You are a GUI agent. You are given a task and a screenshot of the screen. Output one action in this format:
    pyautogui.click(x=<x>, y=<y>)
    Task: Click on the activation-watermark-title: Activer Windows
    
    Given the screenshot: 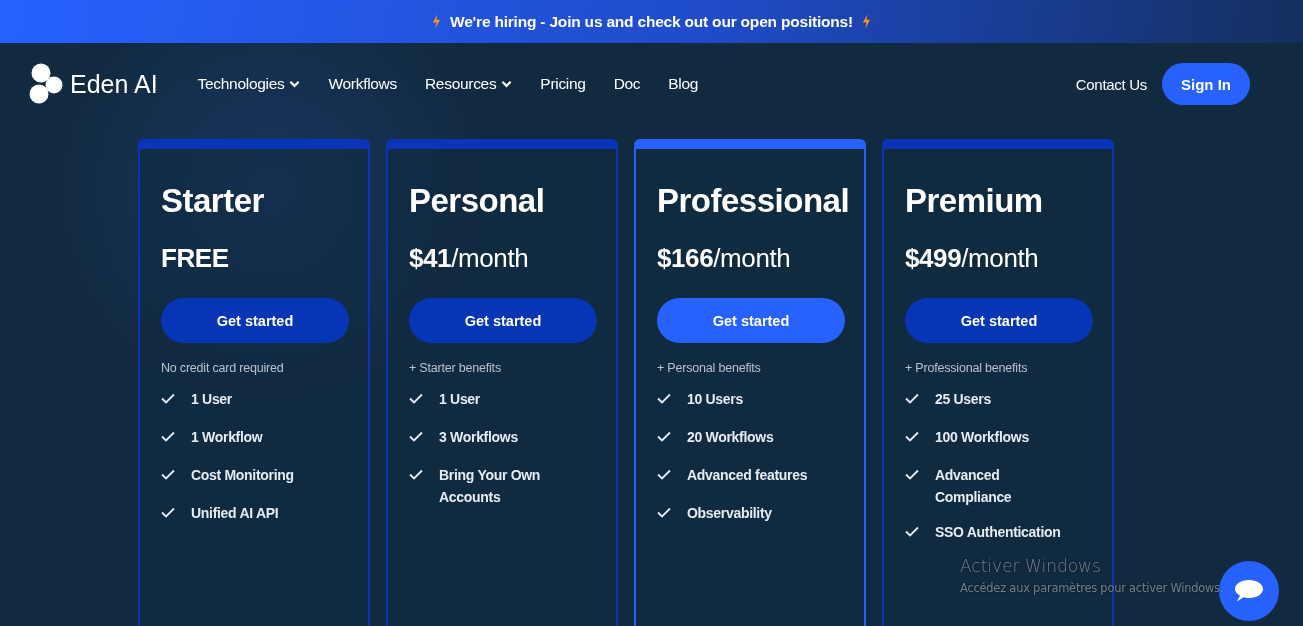 What is the action you would take?
    pyautogui.click(x=1031, y=566)
    